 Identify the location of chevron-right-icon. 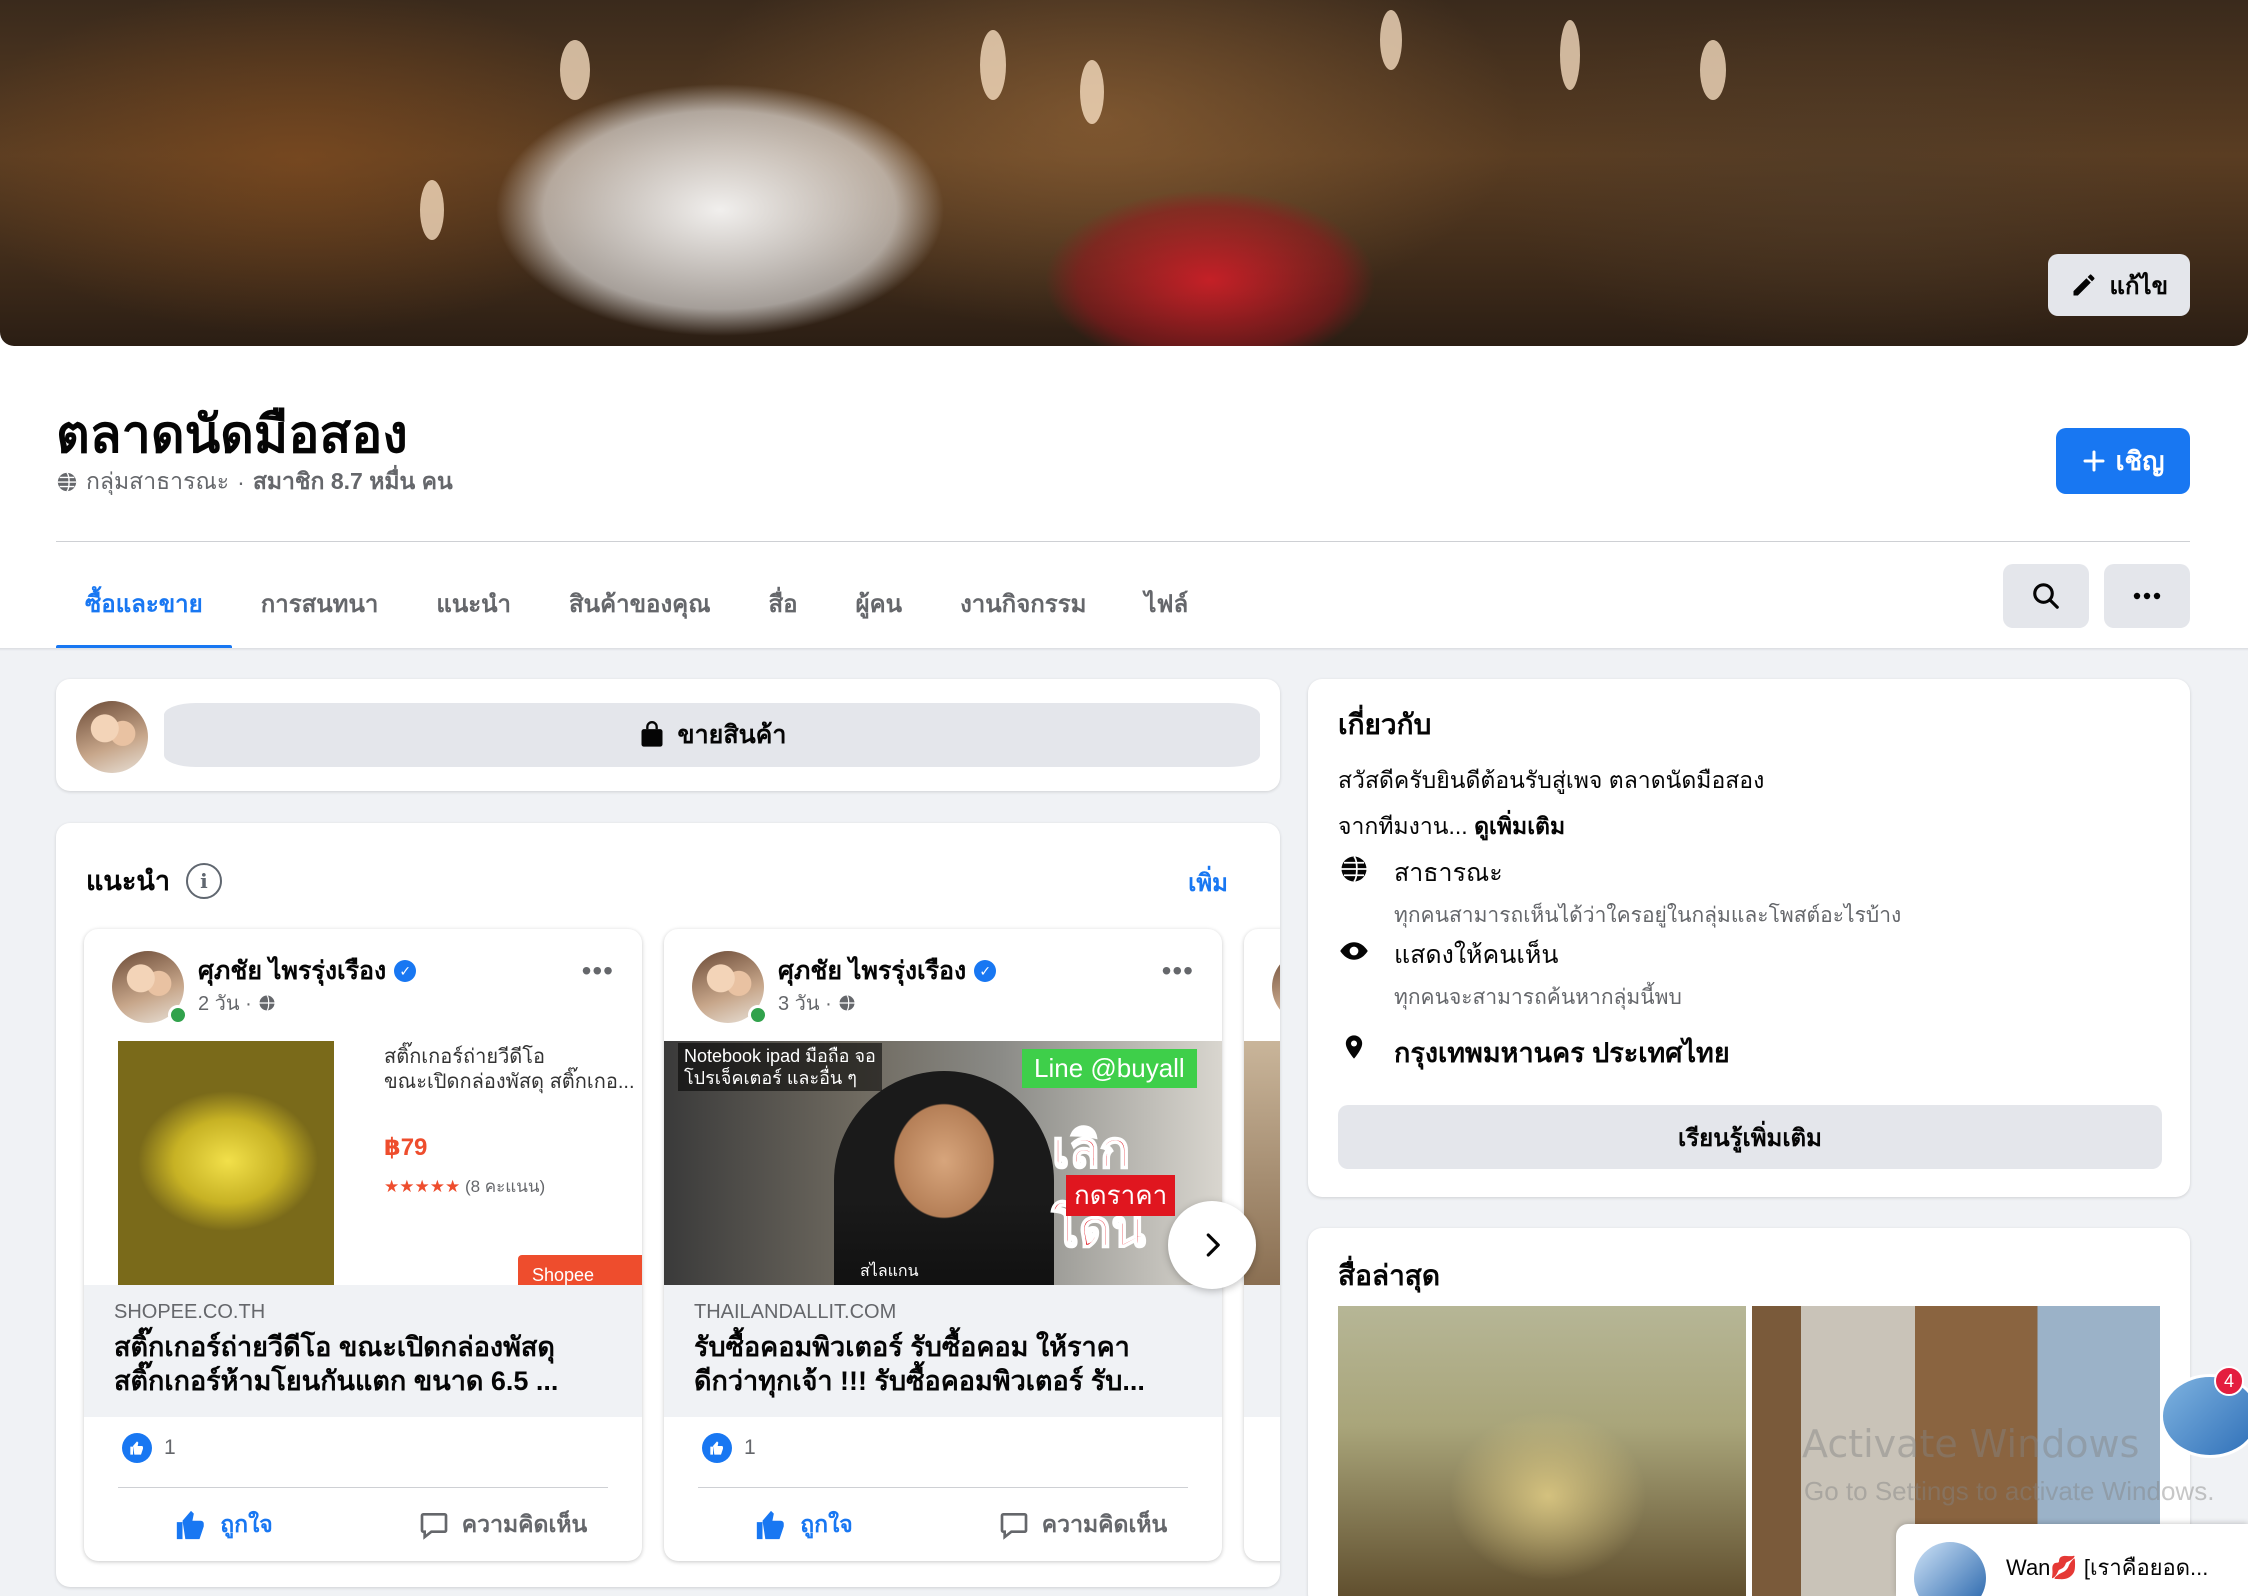
(1213, 1245).